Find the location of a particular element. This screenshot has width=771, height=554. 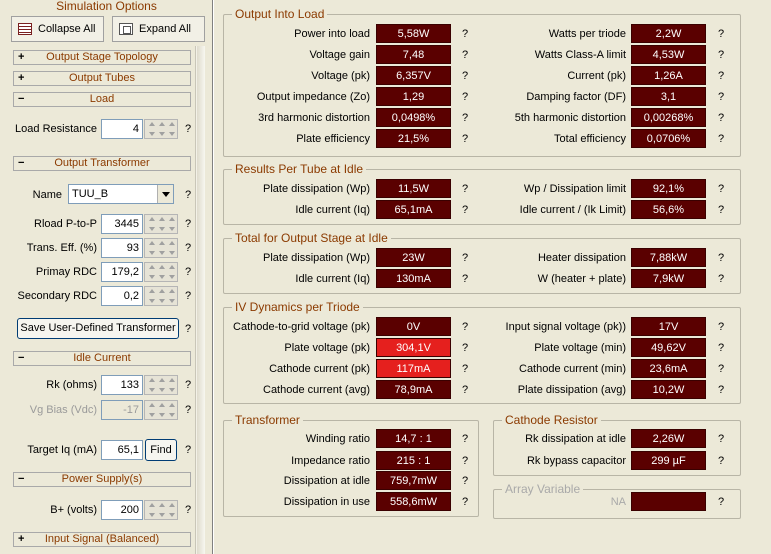

rk-bypass-capacitor-label: Rk bypass capacitor is located at coordinates (576, 461).